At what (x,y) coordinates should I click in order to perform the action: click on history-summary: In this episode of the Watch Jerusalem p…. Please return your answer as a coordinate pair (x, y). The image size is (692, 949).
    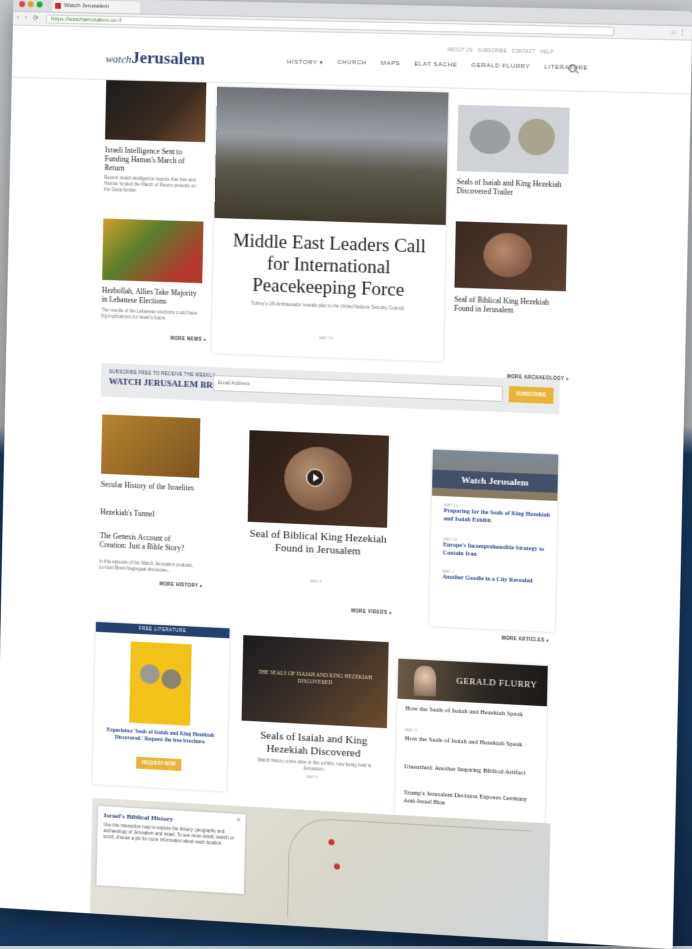
    Looking at the image, I should click on (146, 565).